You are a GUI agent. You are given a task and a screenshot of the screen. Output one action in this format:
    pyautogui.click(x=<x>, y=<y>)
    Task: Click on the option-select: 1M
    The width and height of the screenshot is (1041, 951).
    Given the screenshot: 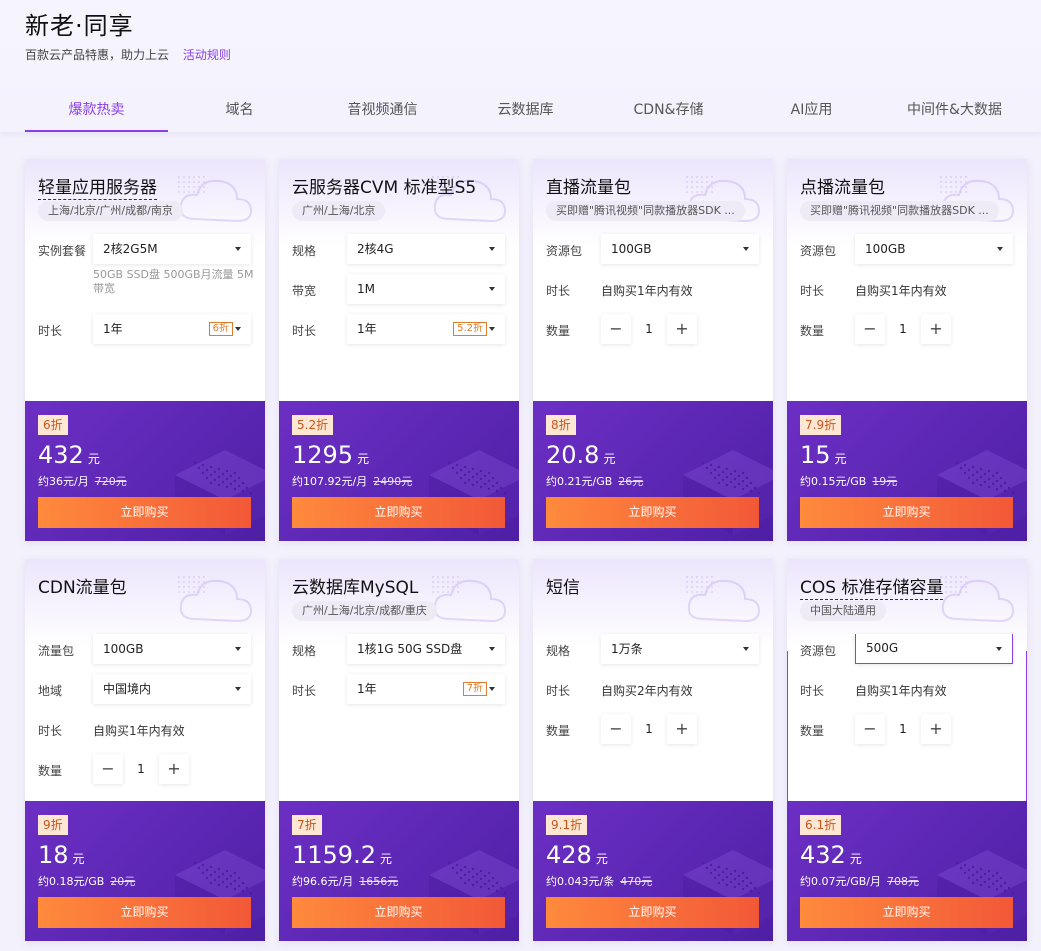 What is the action you would take?
    pyautogui.click(x=426, y=289)
    